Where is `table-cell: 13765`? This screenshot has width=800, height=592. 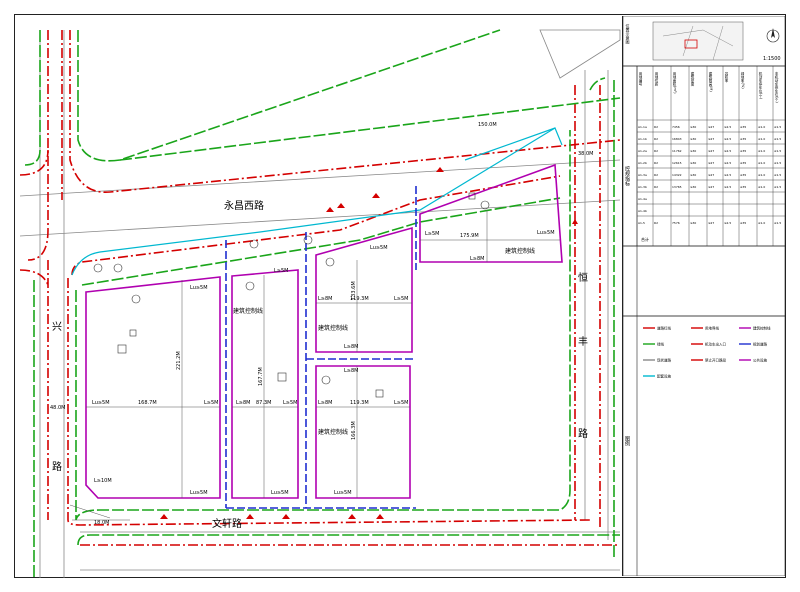
table-cell: 13765 is located at coordinates (677, 187).